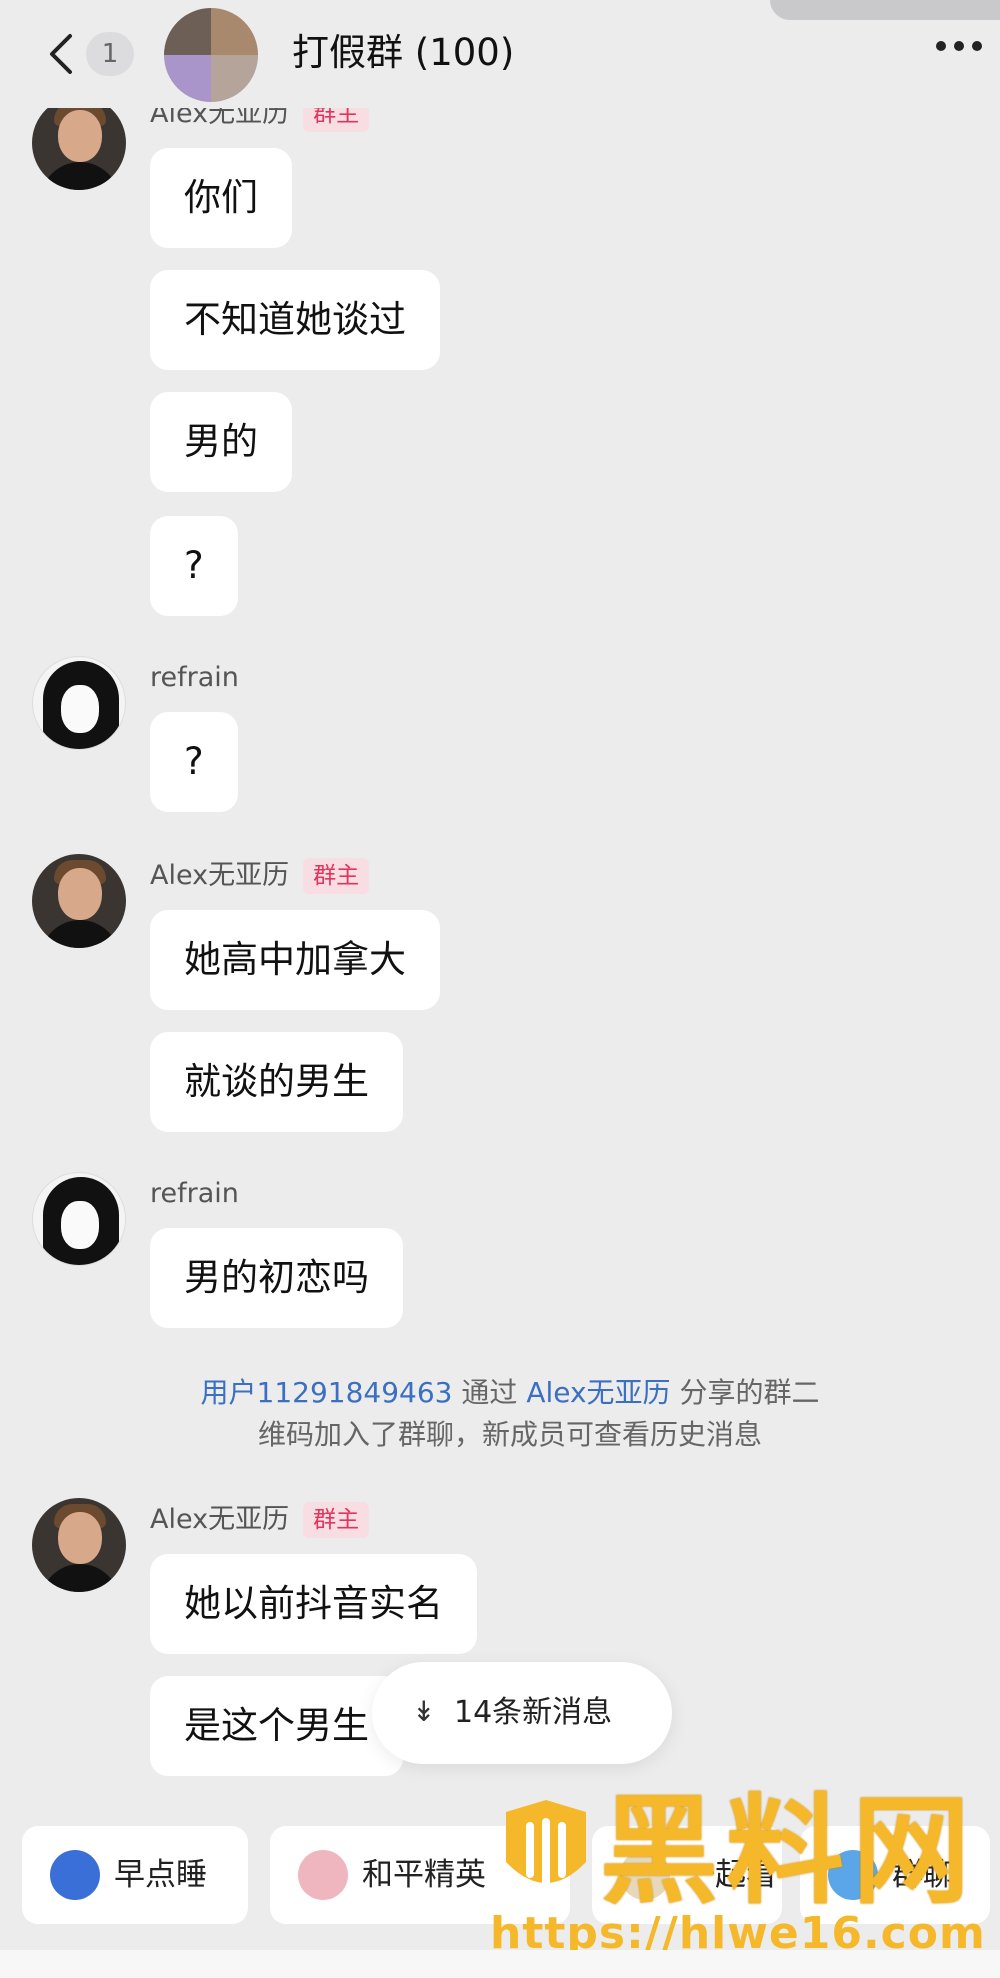 Image resolution: width=1000 pixels, height=1978 pixels. I want to click on message-bubble: 她以前抖音实名, so click(313, 1604).